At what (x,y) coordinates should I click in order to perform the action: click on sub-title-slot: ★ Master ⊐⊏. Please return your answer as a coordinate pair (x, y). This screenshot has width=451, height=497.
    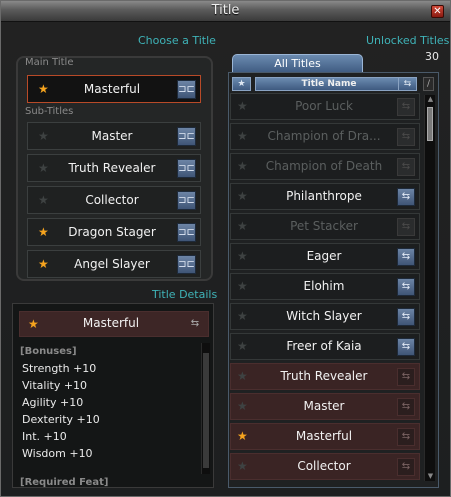
    Looking at the image, I should click on (114, 136).